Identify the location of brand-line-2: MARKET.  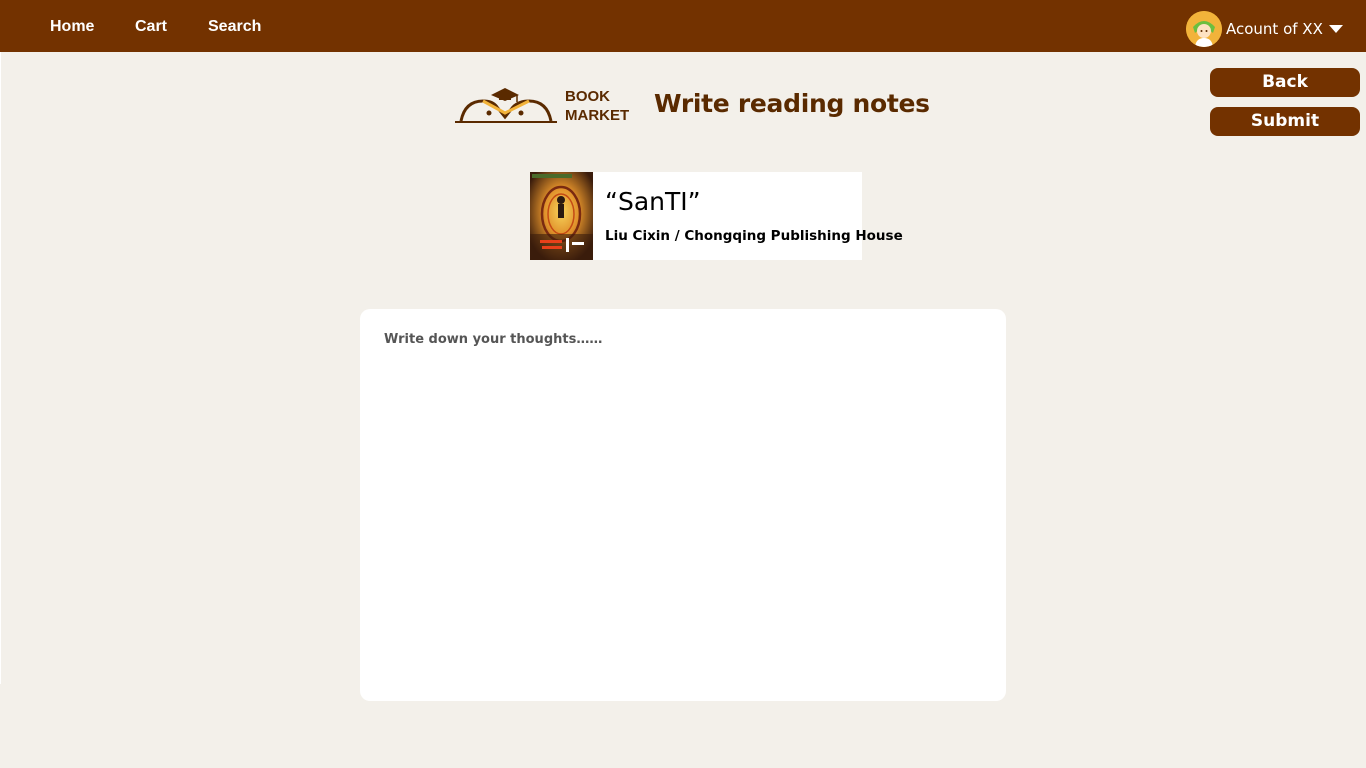
(597, 115).